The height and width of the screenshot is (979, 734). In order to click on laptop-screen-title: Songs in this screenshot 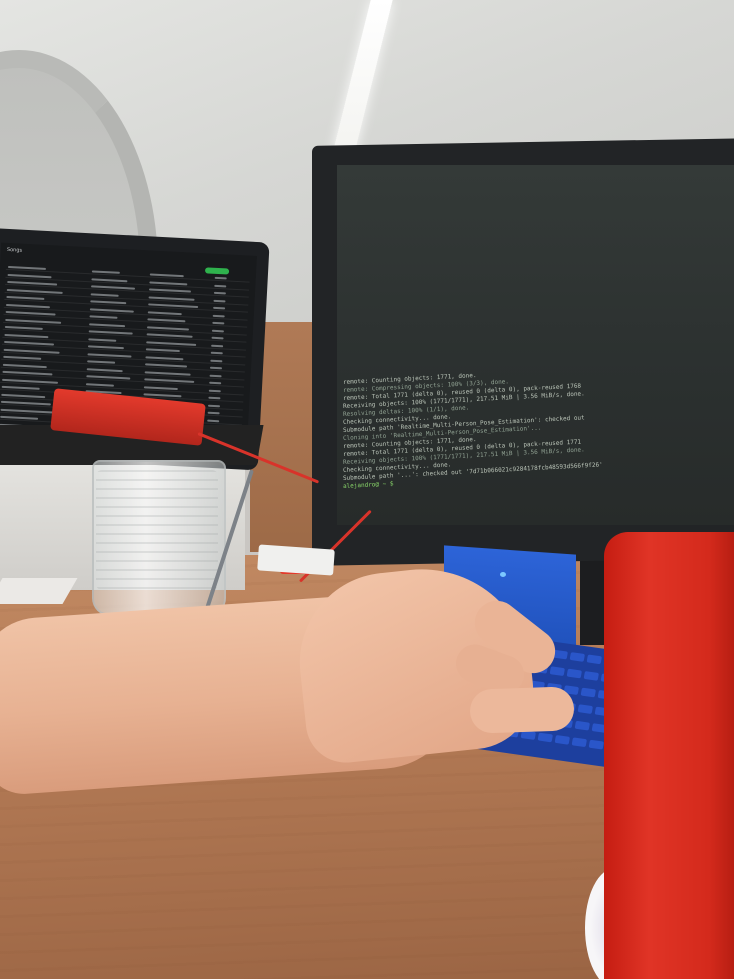, I will do `click(14, 250)`.